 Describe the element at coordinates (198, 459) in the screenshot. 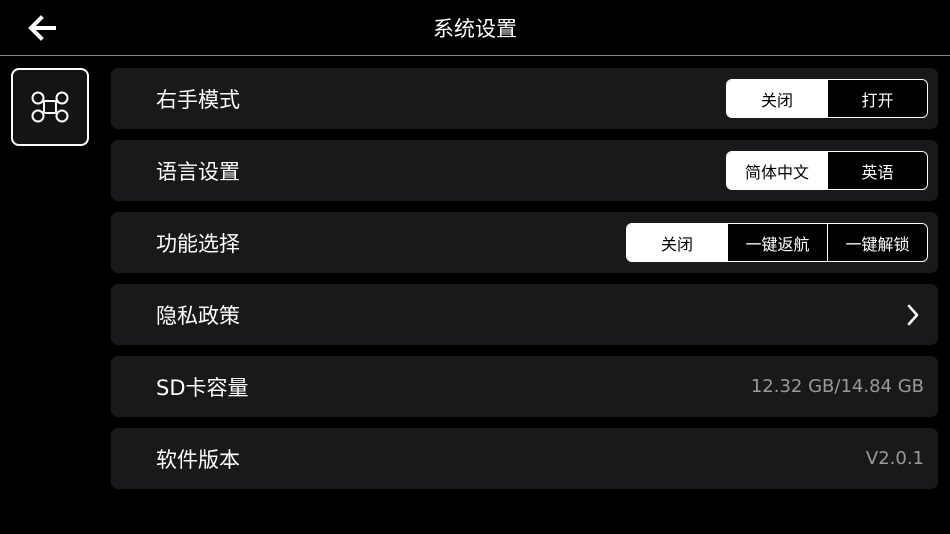

I see `software-version-label: 软件版本` at that location.